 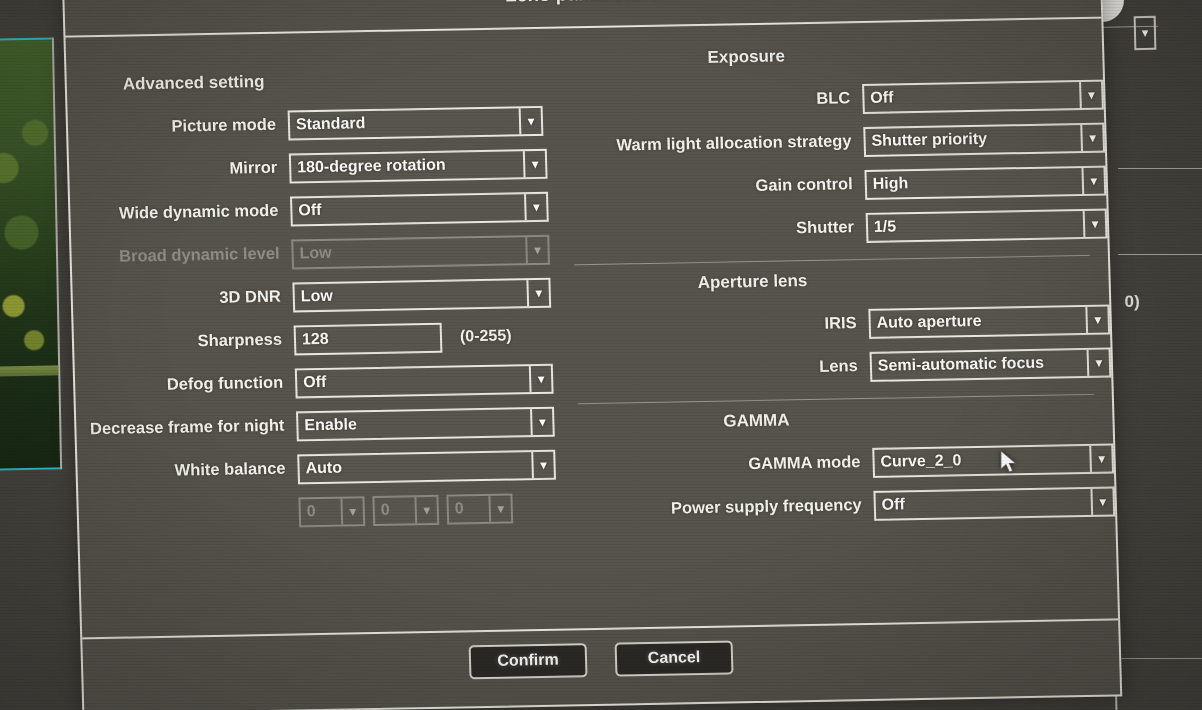 I want to click on row-power-supply-frequency: Power supply frequency Off ▾, so click(x=845, y=505).